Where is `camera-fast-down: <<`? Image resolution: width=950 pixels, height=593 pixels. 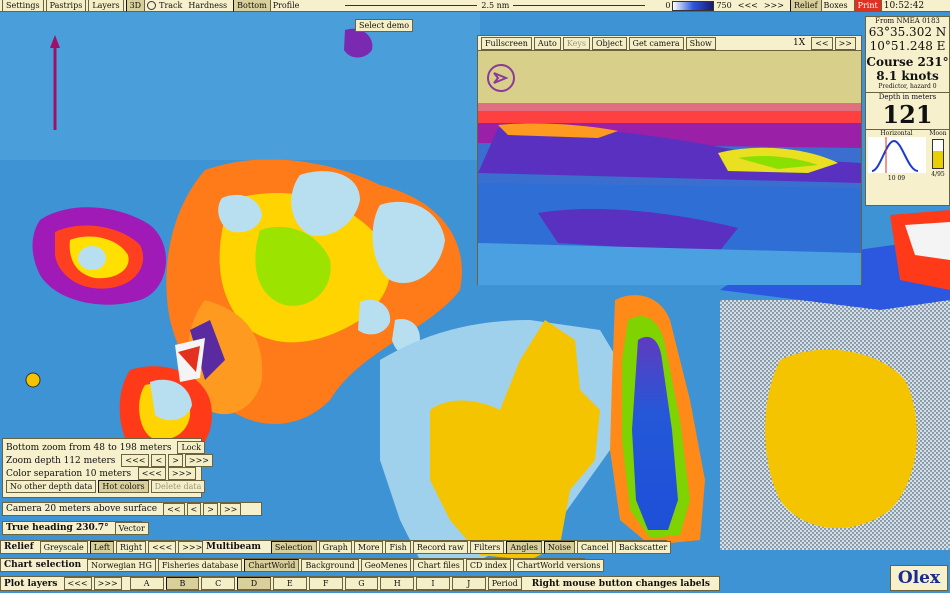
camera-fast-down: << is located at coordinates (174, 509).